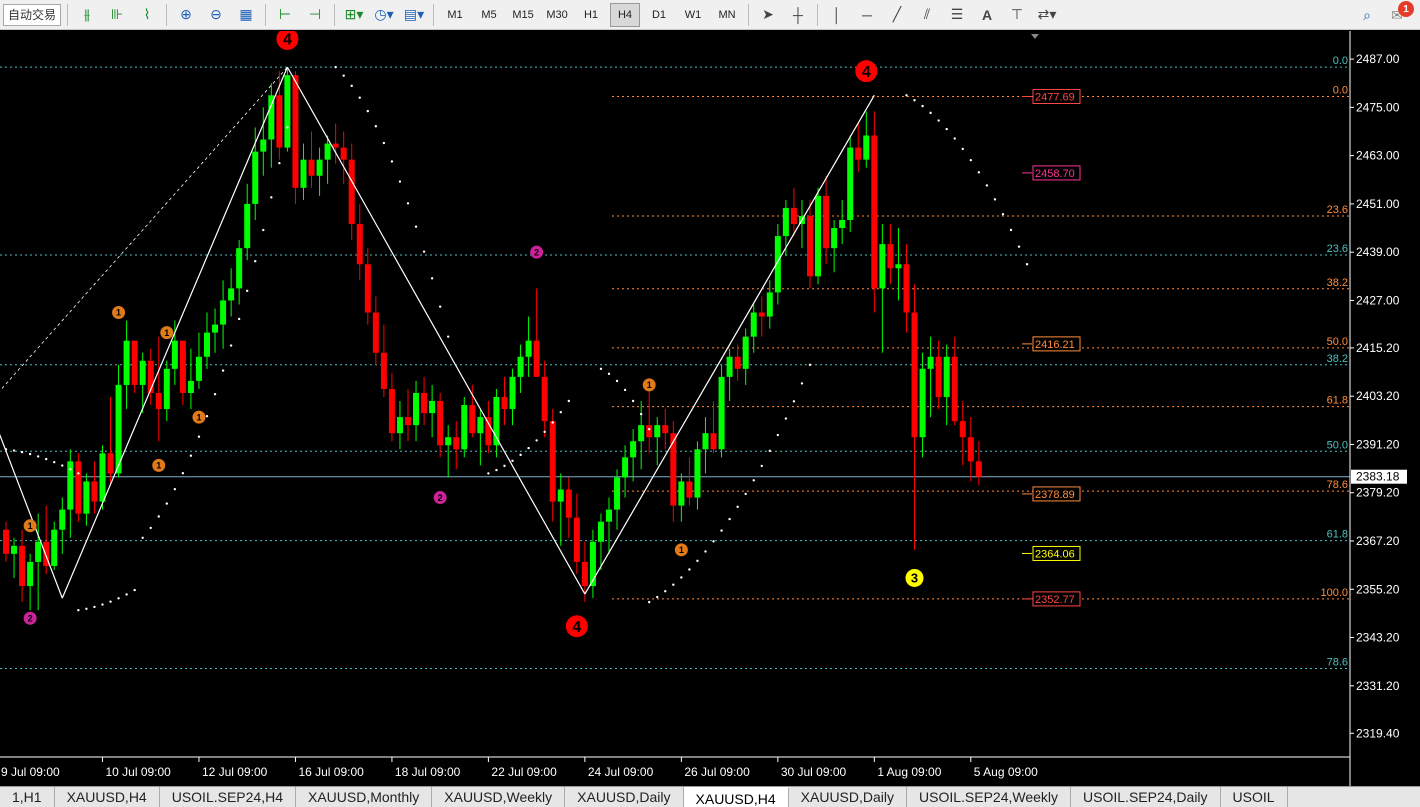 The image size is (1420, 807). What do you see at coordinates (489, 15) in the screenshot?
I see `timeframe-m5: M5` at bounding box center [489, 15].